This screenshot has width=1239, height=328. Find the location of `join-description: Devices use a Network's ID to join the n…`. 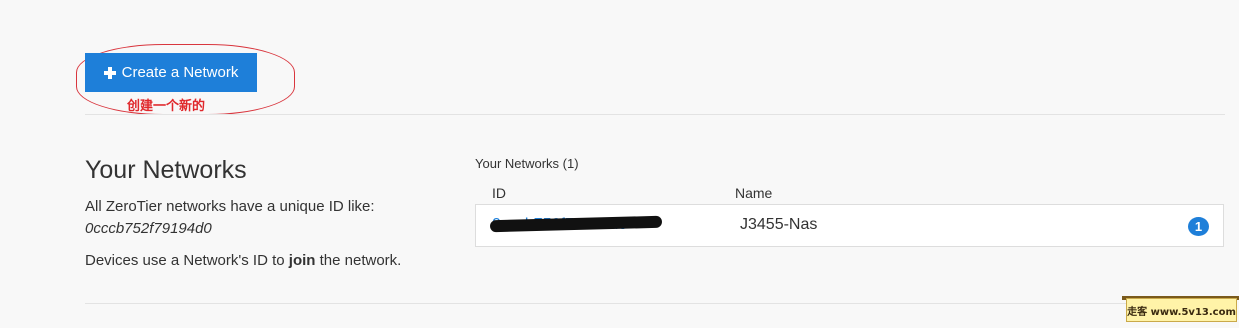

join-description: Devices use a Network's ID to join the n… is located at coordinates (243, 260).